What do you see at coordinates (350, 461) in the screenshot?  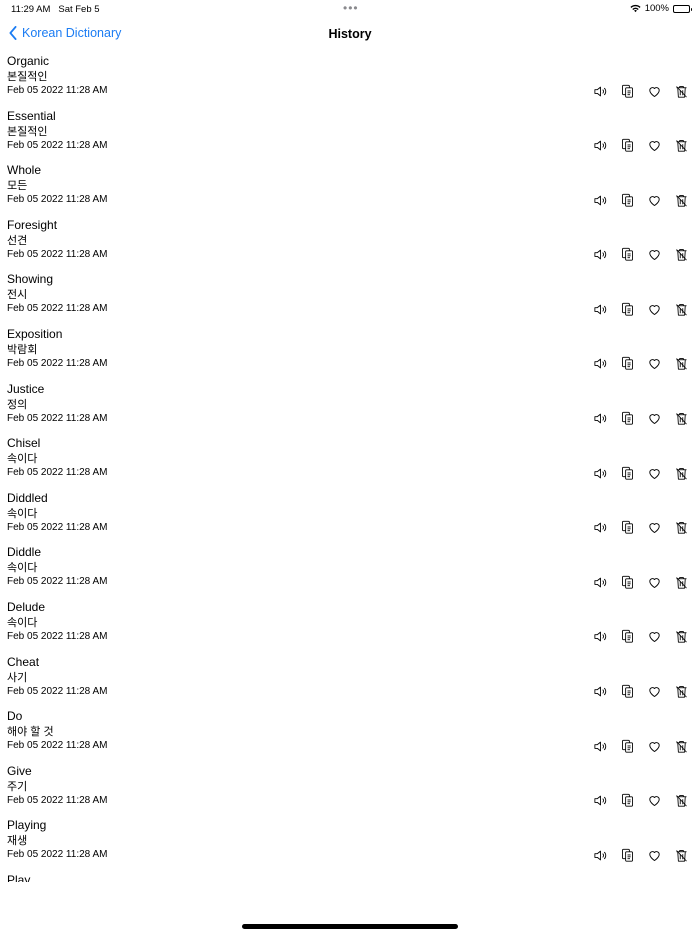 I see `list-item: Chisel 속이다 Feb 05 2022 11:28 AM` at bounding box center [350, 461].